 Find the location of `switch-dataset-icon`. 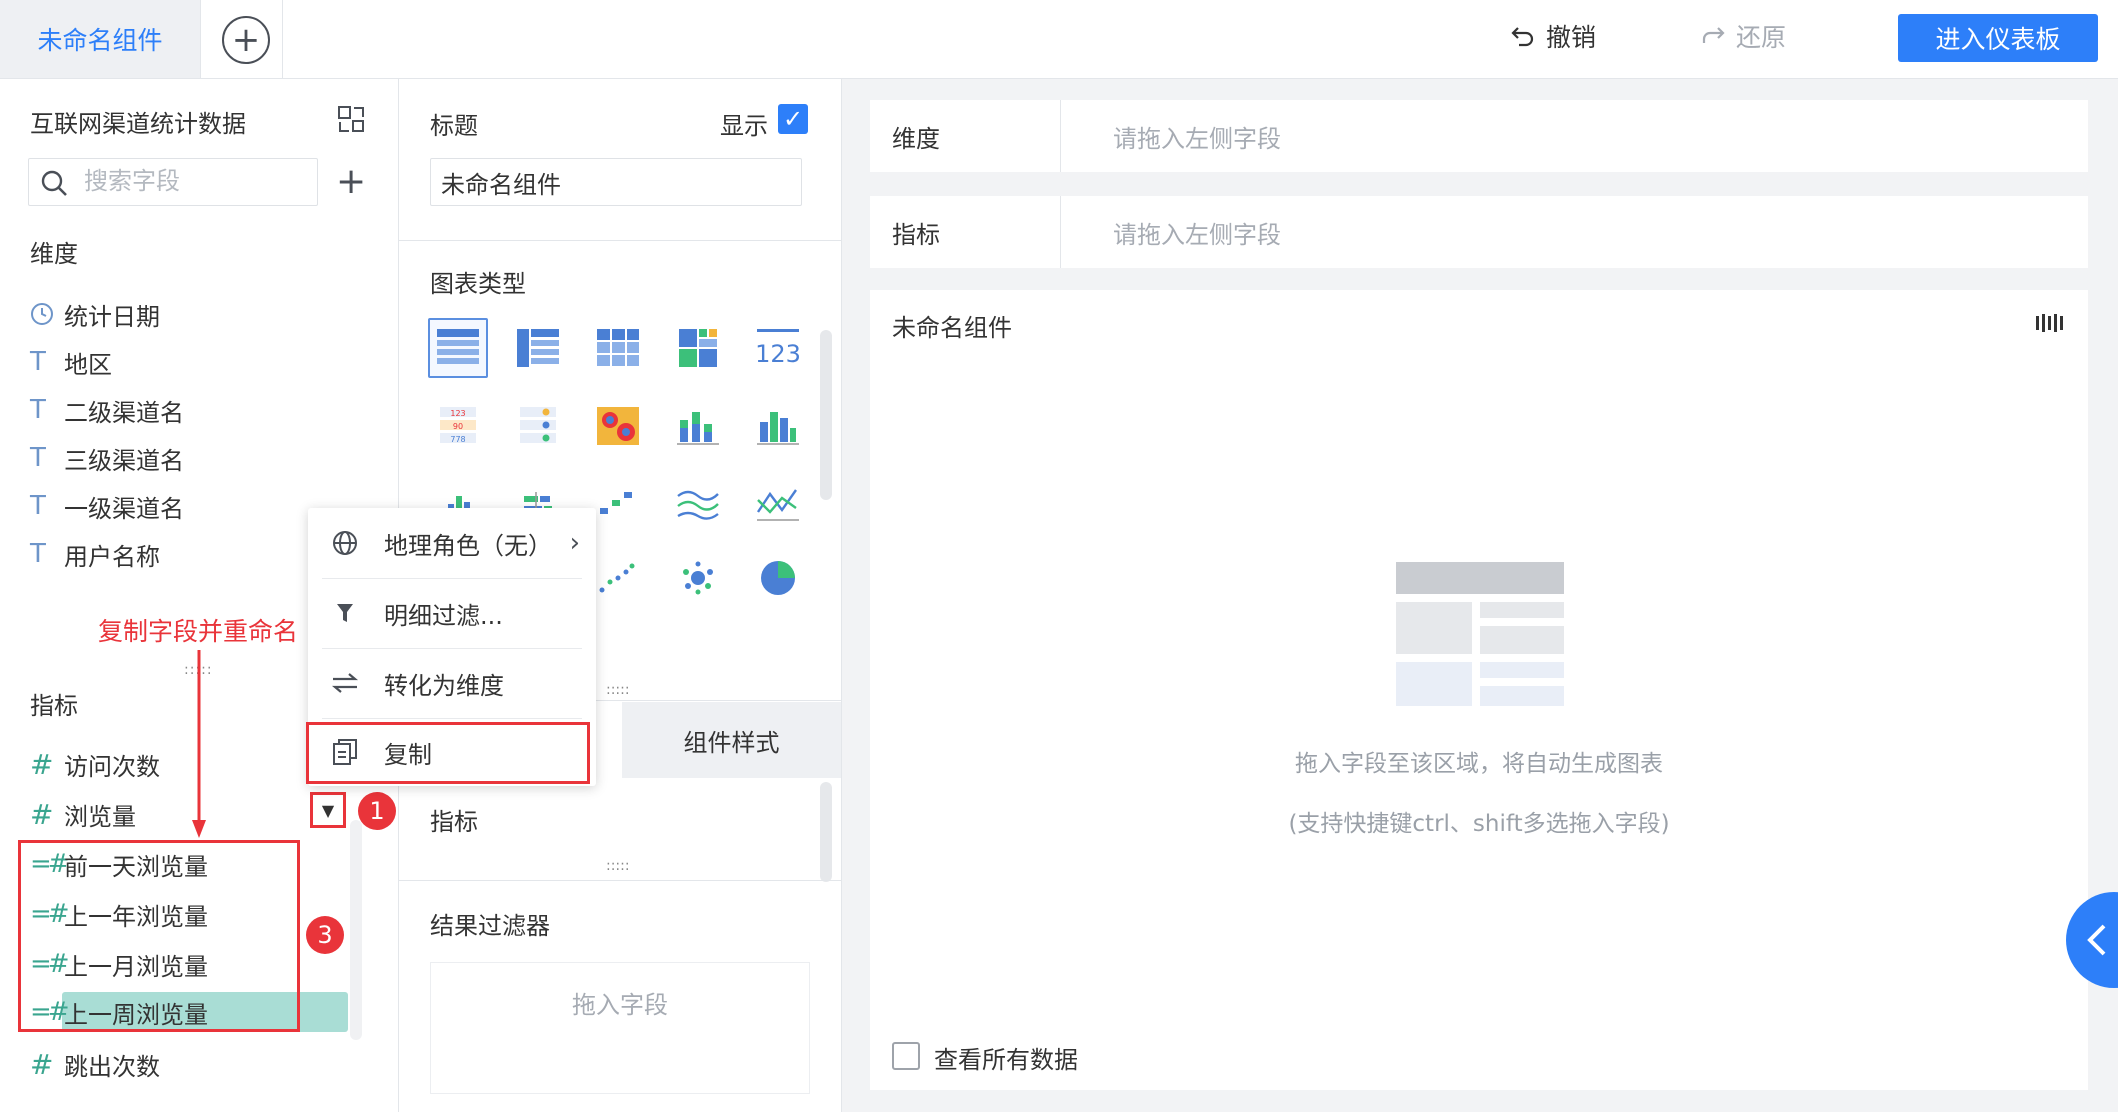

switch-dataset-icon is located at coordinates (351, 119).